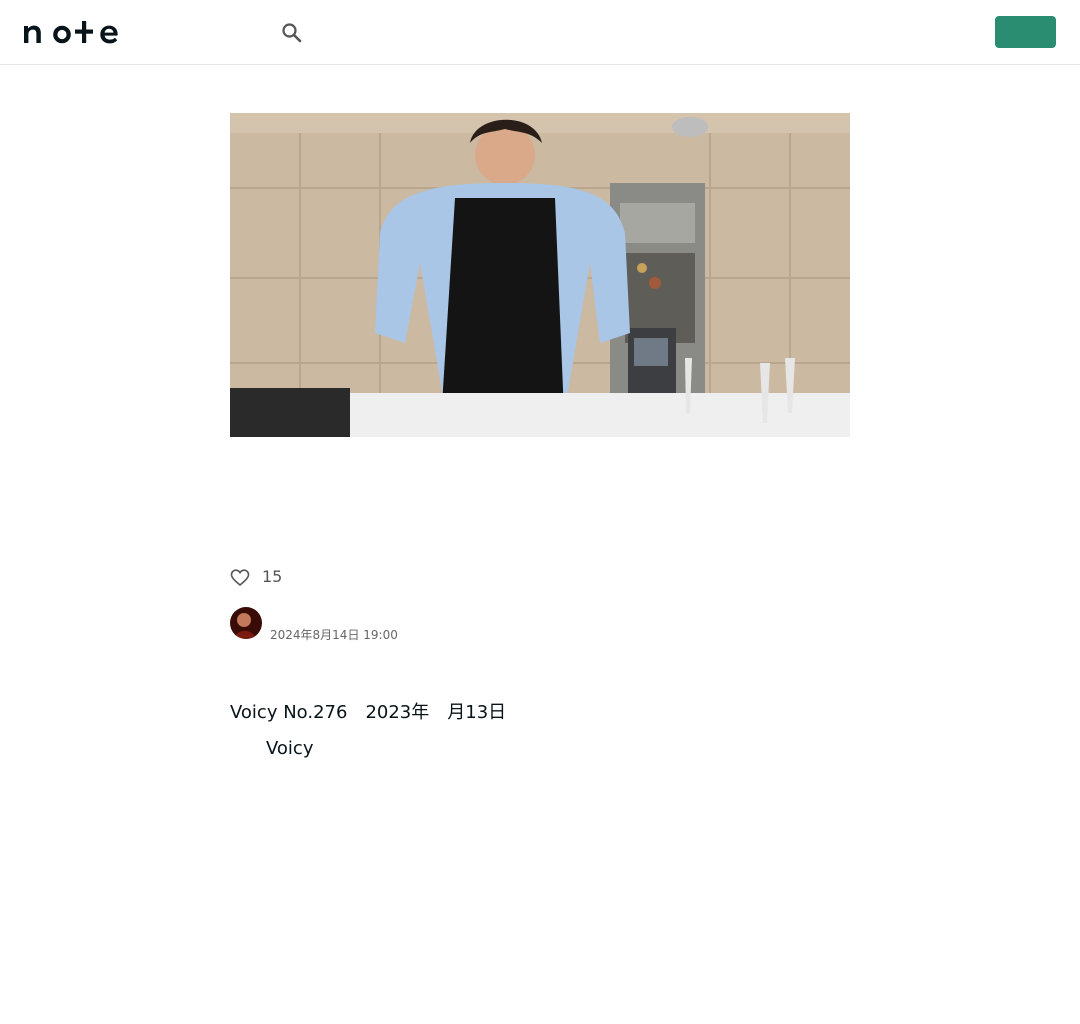 The width and height of the screenshot is (1080, 1024). What do you see at coordinates (540, 32) in the screenshot?
I see `site-header: note` at bounding box center [540, 32].